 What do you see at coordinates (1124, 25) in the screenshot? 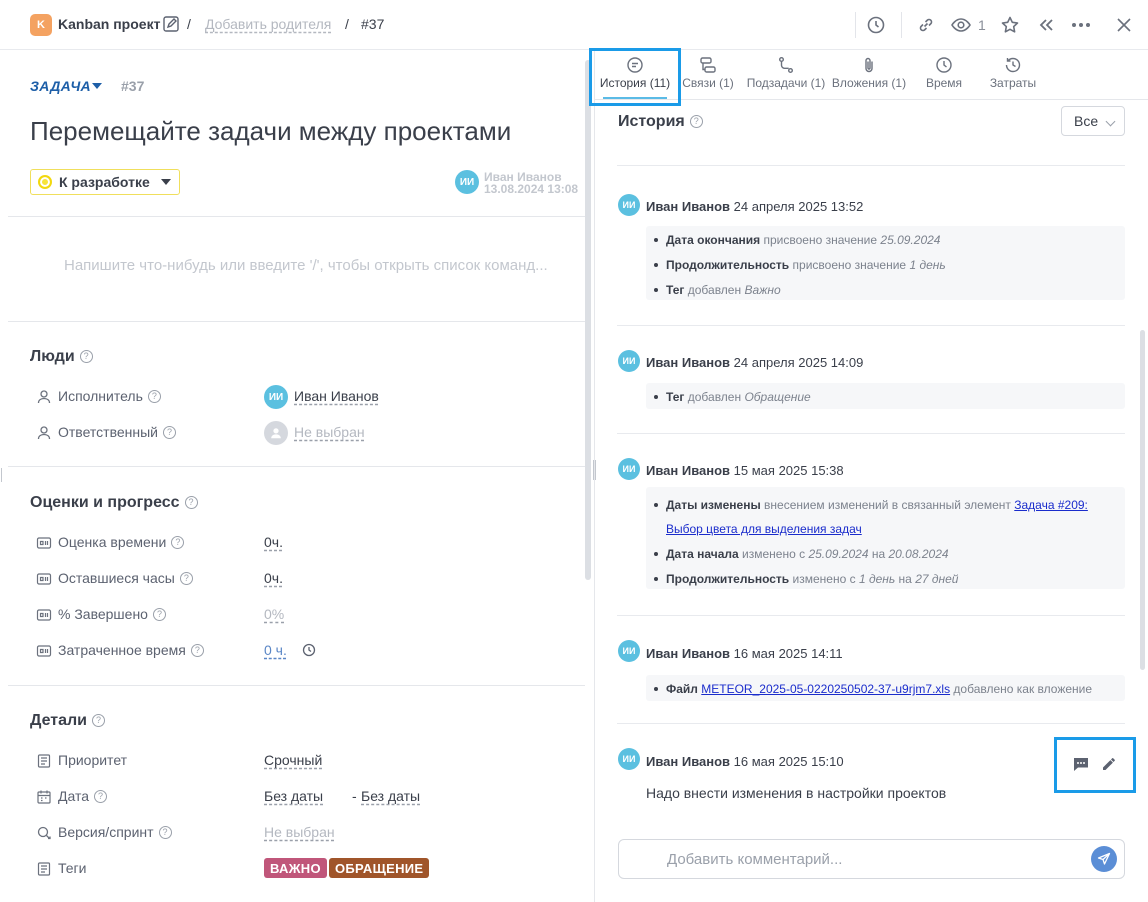
I see `close-icon` at bounding box center [1124, 25].